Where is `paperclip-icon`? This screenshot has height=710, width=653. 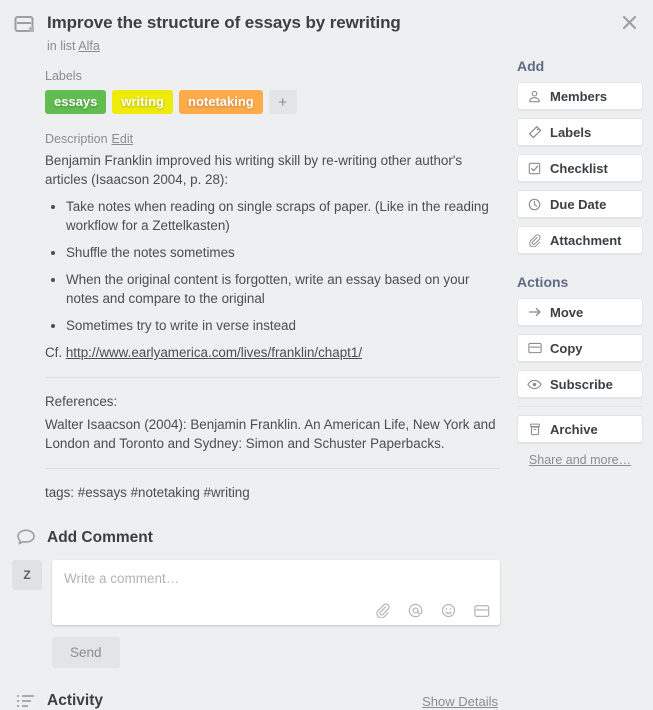
paperclip-icon is located at coordinates (534, 240).